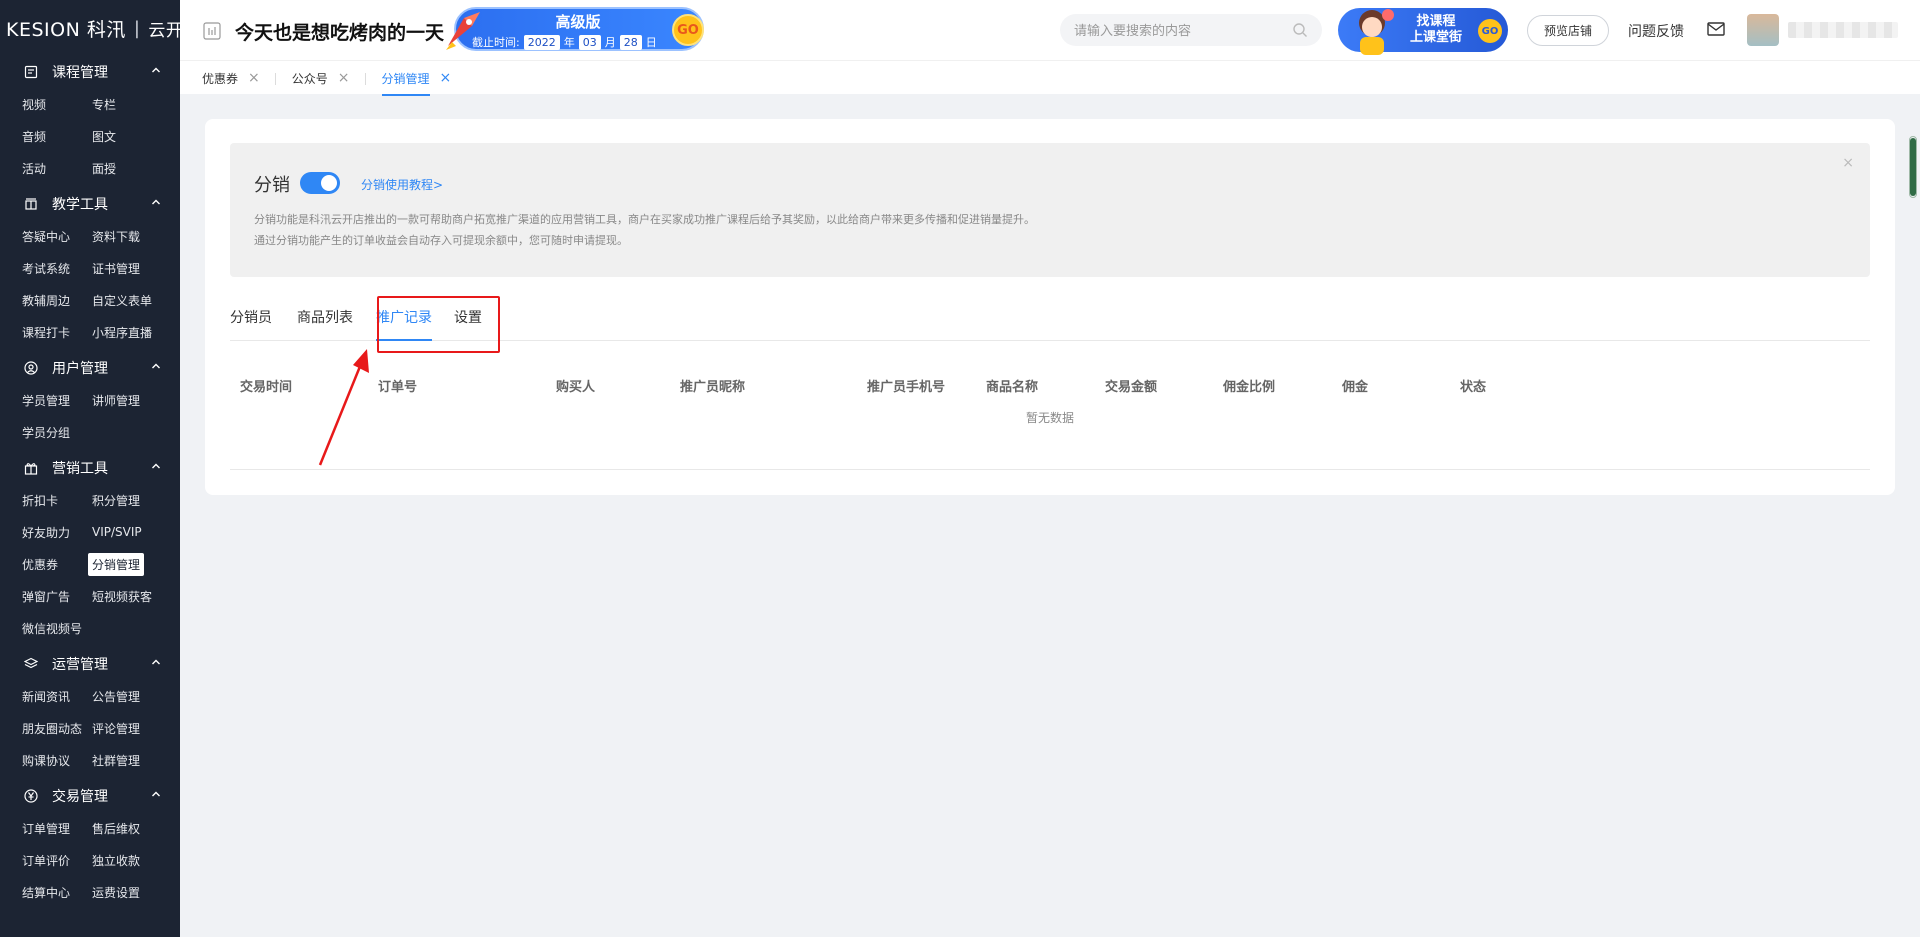 This screenshot has height=937, width=1920. What do you see at coordinates (57, 596) in the screenshot?
I see `sidebar-item: 弹窗广告` at bounding box center [57, 596].